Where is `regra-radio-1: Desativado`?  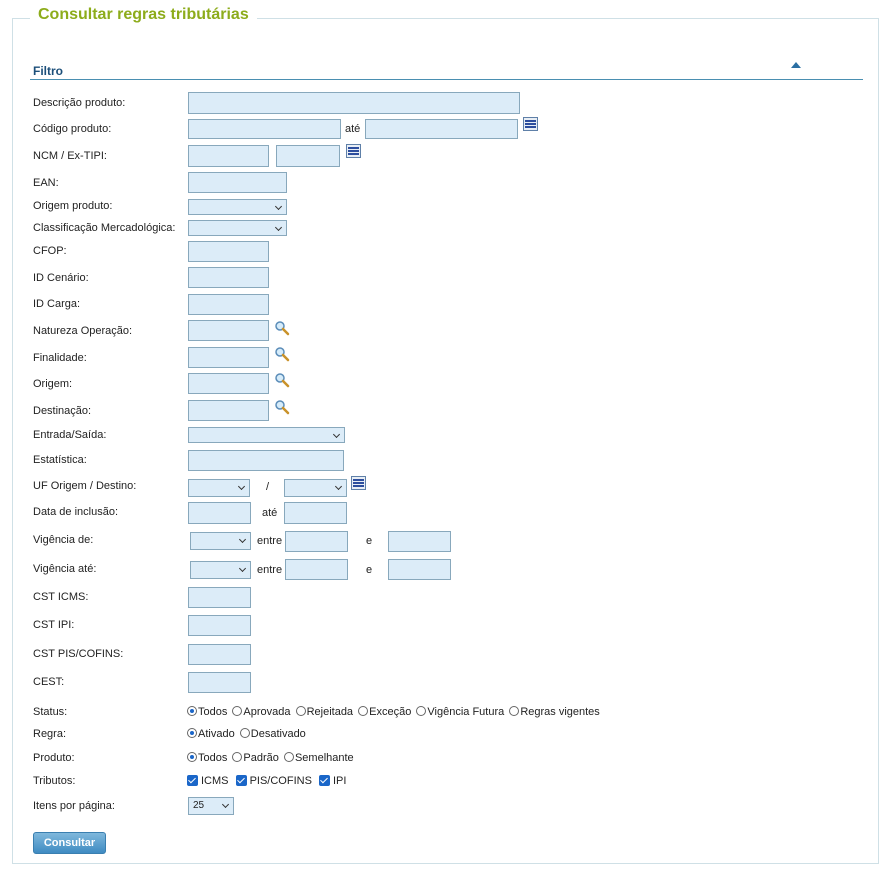
regra-radio-1: Desativado is located at coordinates (272, 734).